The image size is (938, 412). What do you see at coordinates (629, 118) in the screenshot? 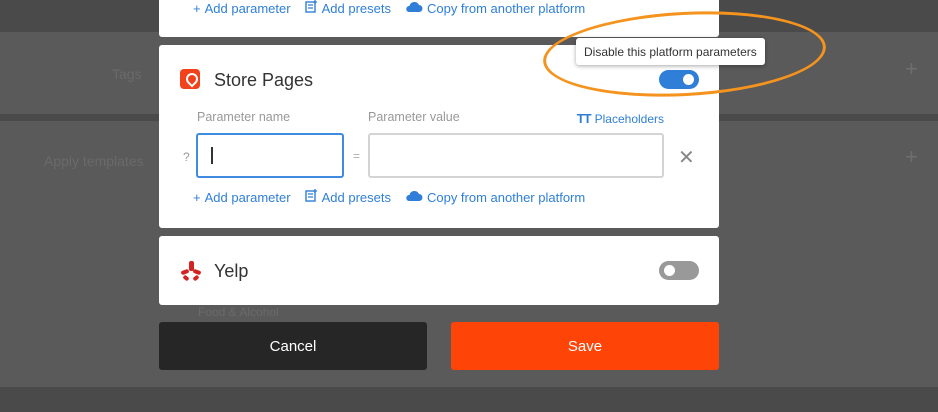
I see `placeholders-label: Placeholders` at bounding box center [629, 118].